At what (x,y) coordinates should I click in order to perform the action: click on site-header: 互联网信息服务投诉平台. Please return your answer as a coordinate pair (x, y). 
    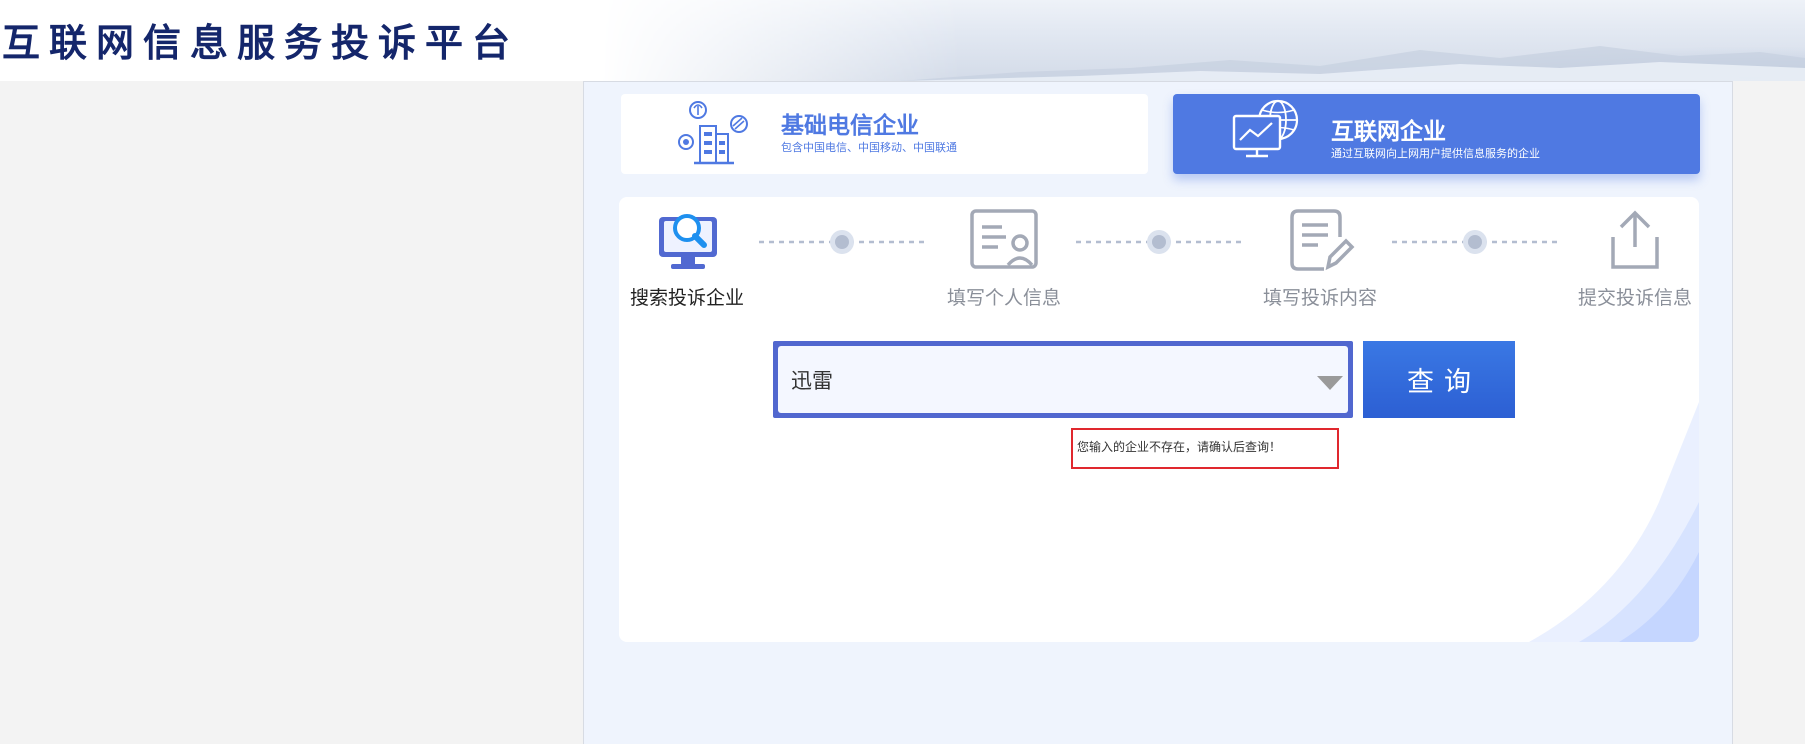
    Looking at the image, I should click on (902, 40).